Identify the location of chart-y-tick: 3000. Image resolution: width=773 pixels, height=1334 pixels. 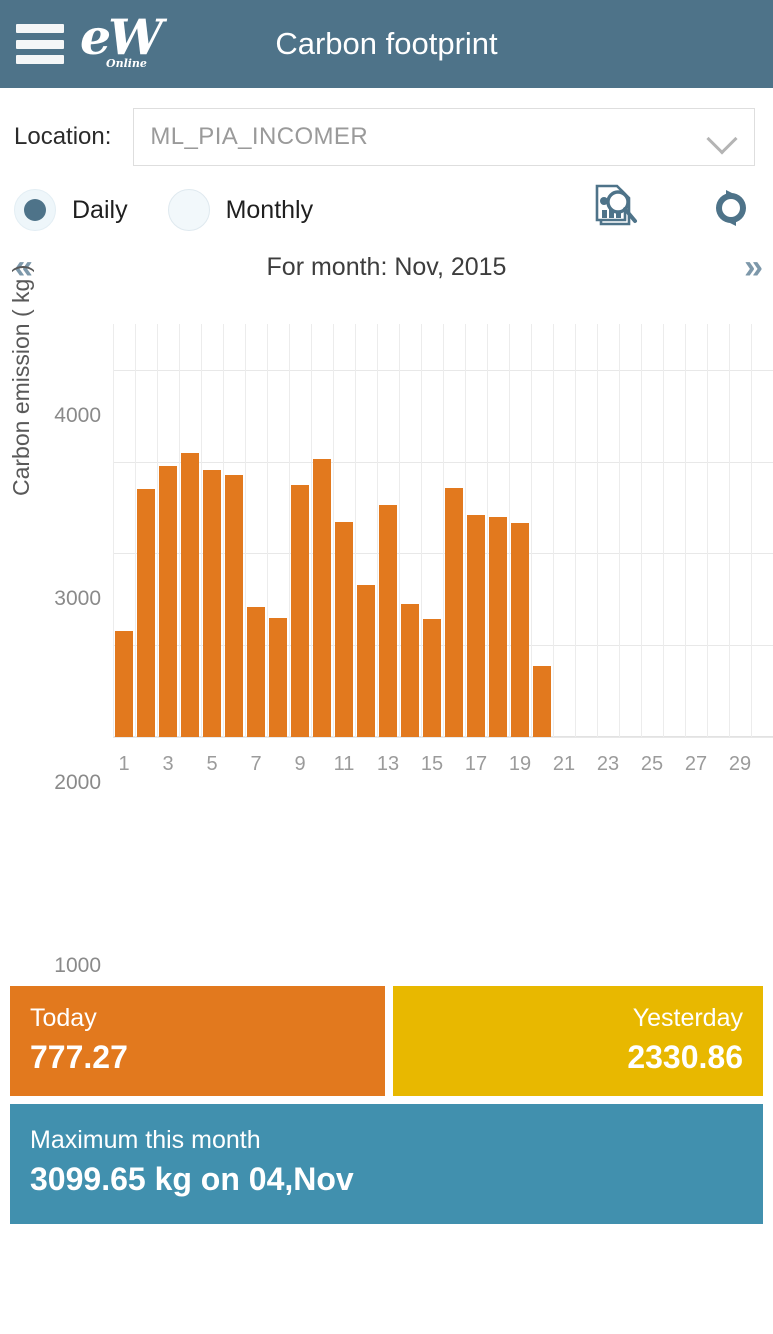
(77, 599).